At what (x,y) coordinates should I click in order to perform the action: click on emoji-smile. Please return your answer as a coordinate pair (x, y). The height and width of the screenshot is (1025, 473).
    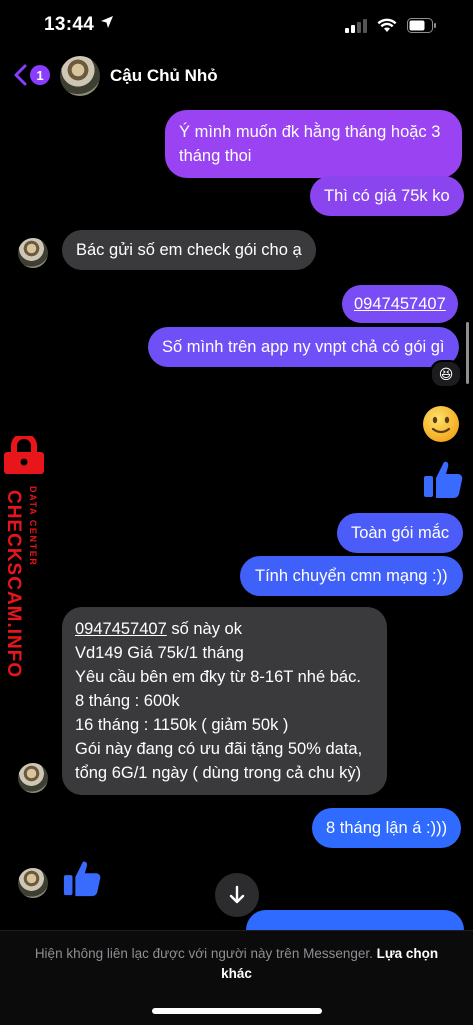
    Looking at the image, I should click on (441, 424).